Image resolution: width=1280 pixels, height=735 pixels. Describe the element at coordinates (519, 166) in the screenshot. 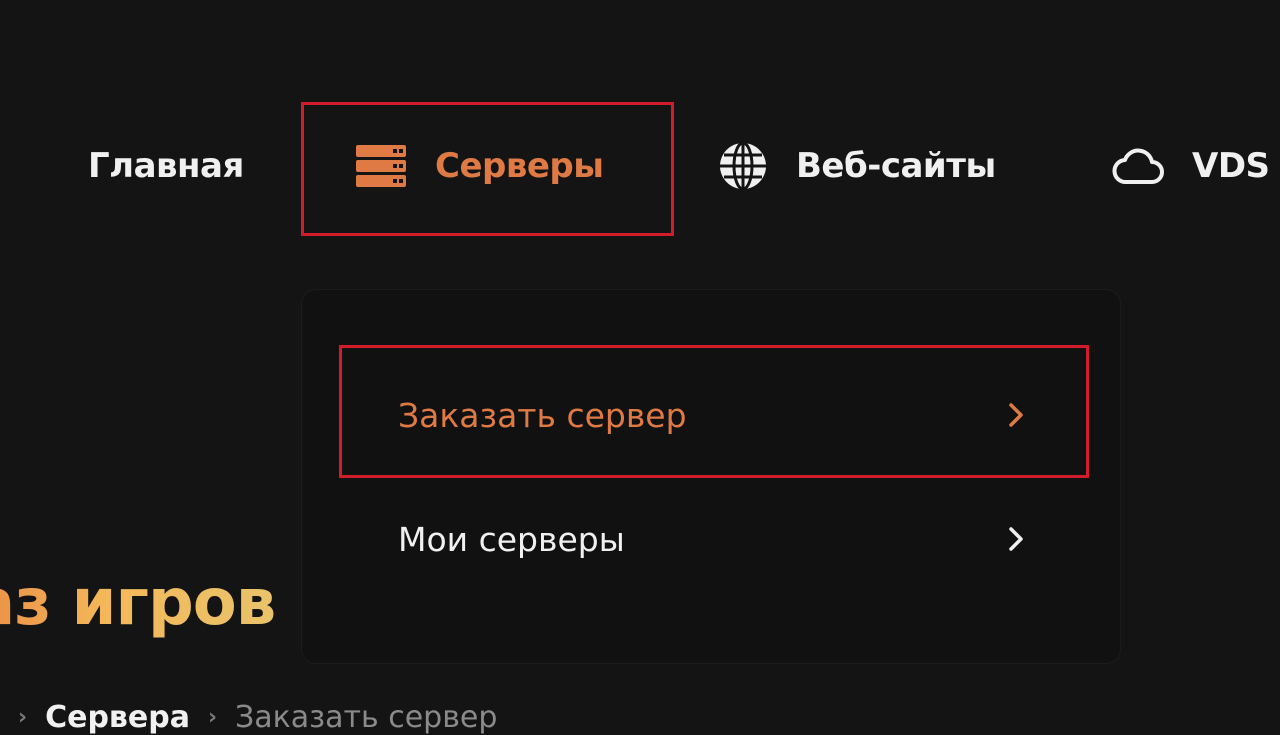

I see `nav-item-label: Серверы` at that location.